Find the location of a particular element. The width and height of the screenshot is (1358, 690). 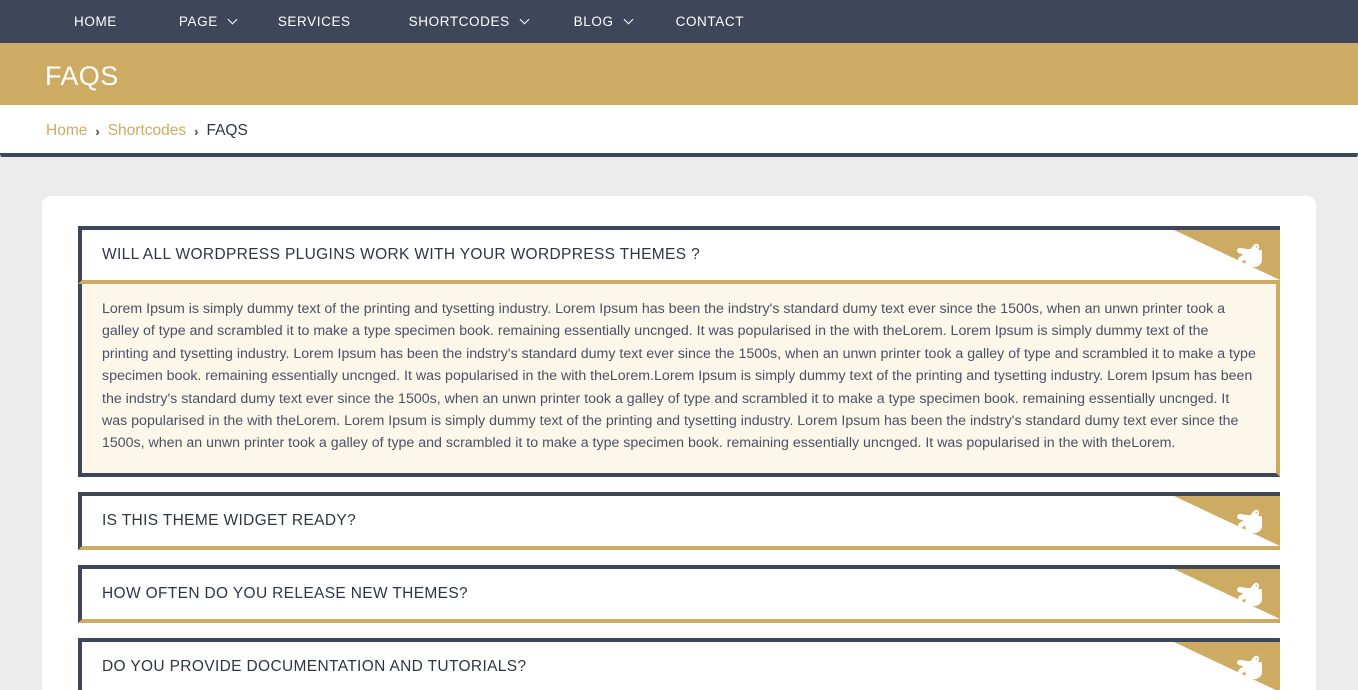

nav-item-page: PAGE is located at coordinates (208, 21).